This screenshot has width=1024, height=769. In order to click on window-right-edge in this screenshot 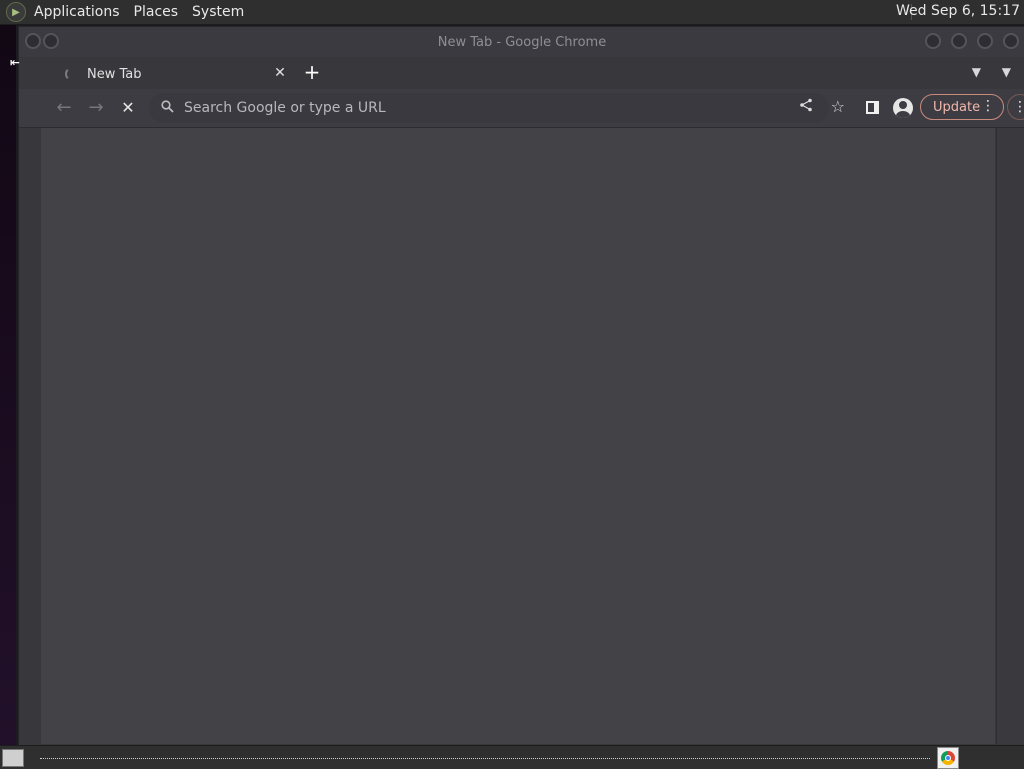, I will do `click(1010, 436)`.